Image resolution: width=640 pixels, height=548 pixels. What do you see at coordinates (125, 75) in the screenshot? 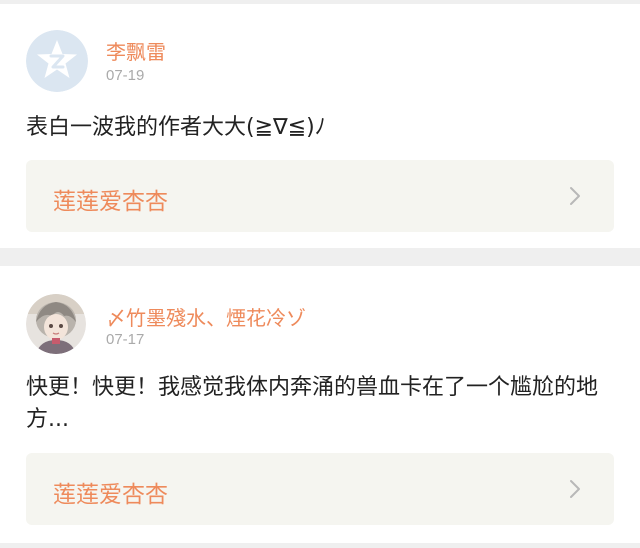
I see `post-date: 07-19` at bounding box center [125, 75].